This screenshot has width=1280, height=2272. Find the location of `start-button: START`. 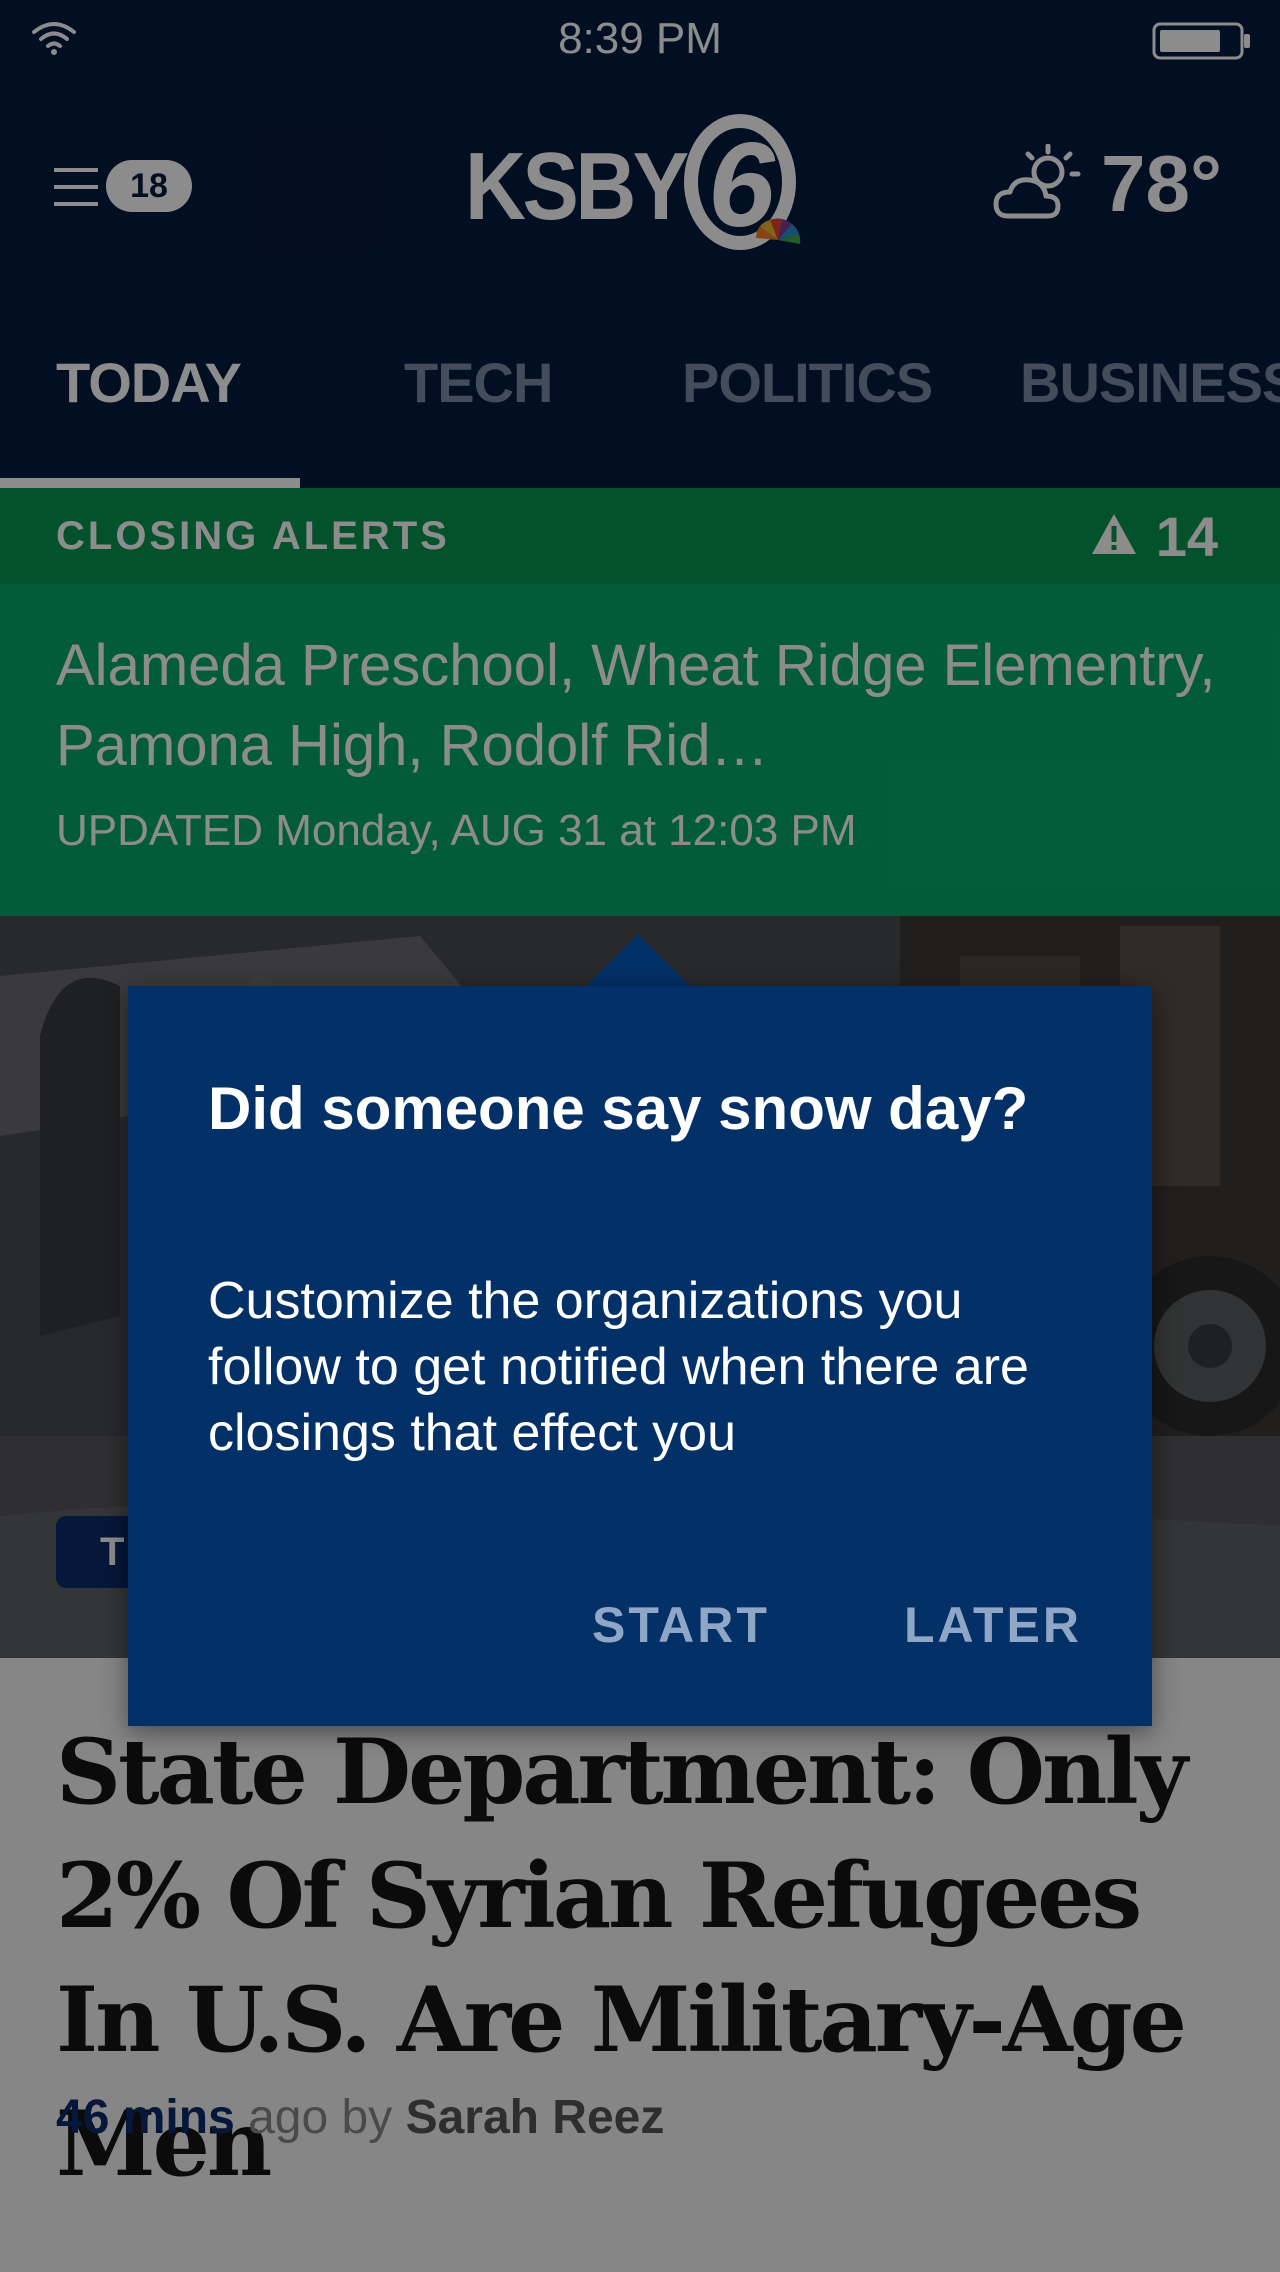

start-button: START is located at coordinates (681, 1625).